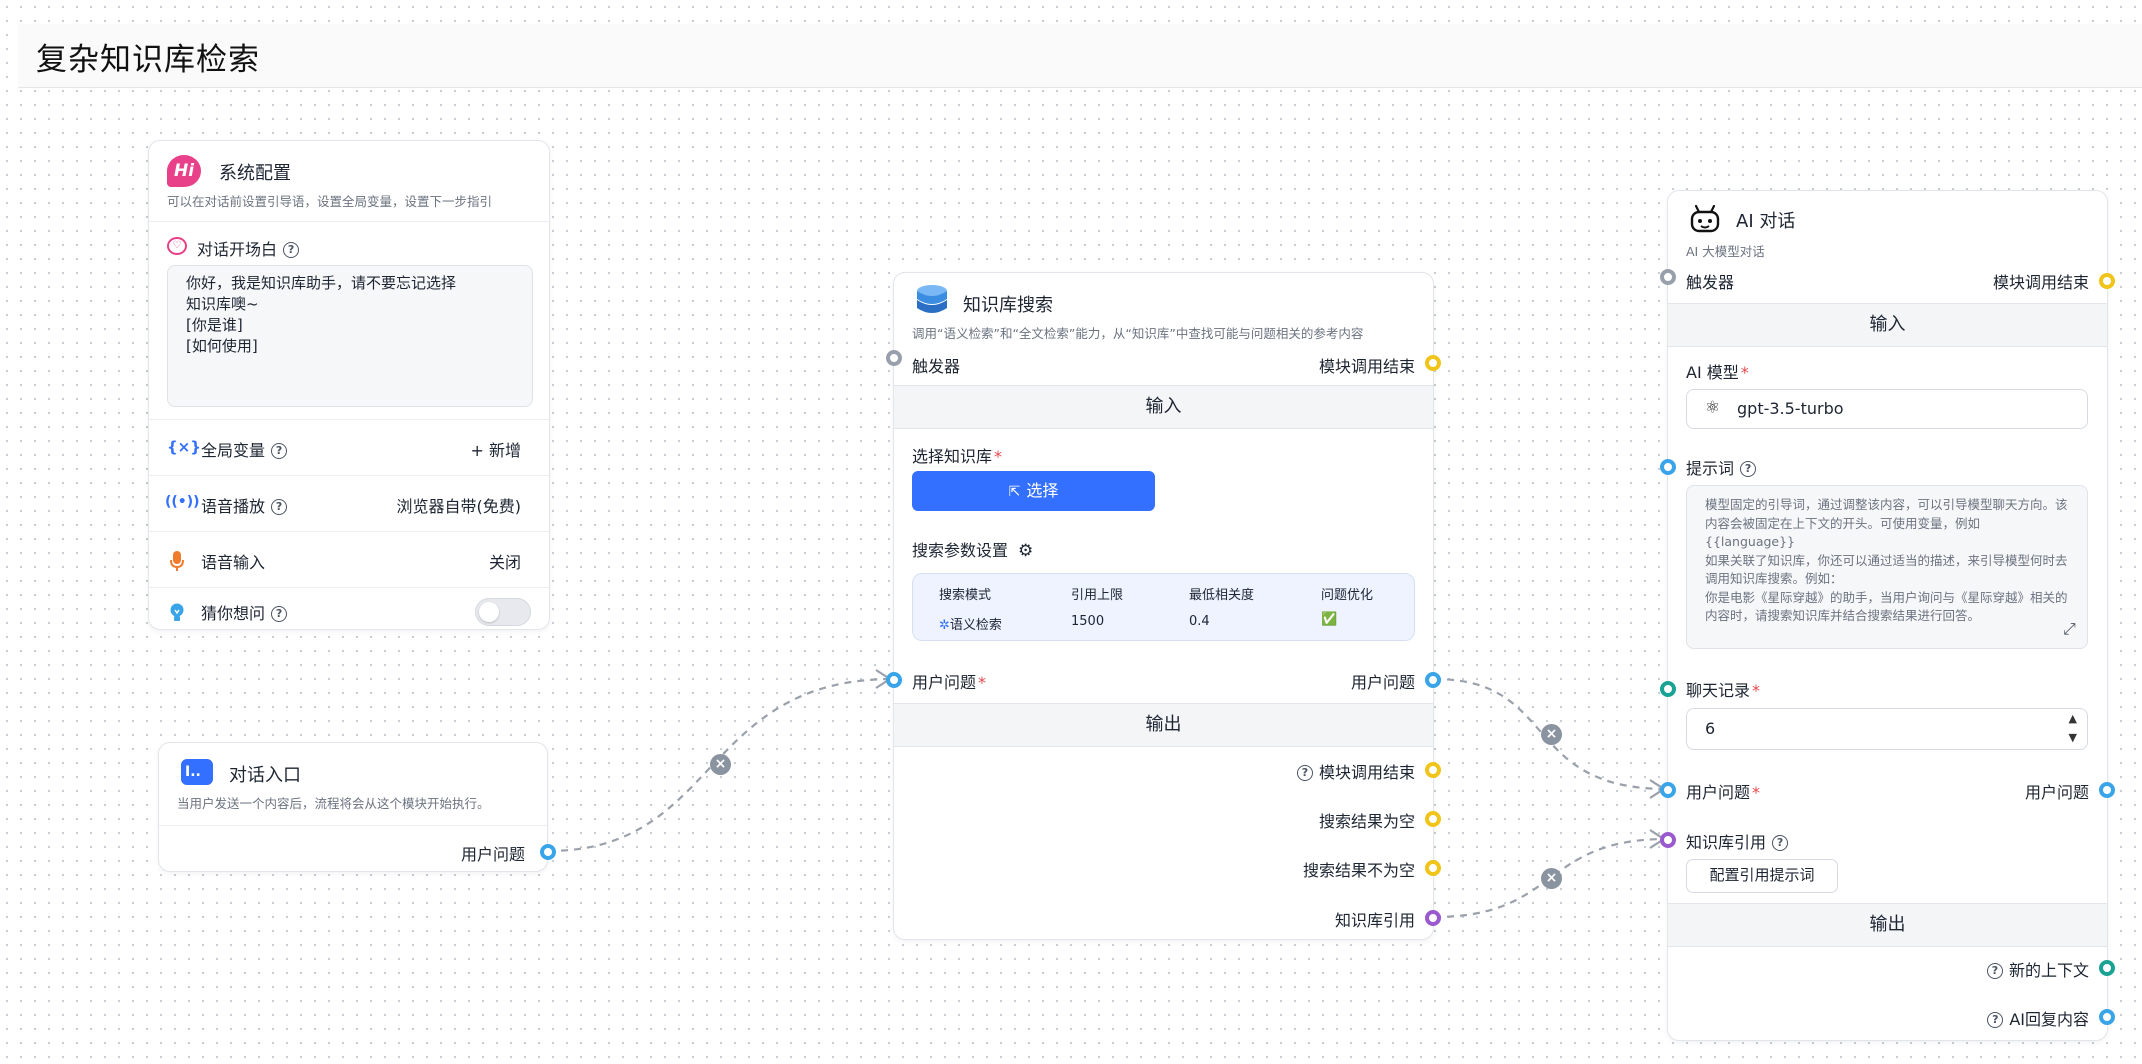 The width and height of the screenshot is (2142, 1064). Describe the element at coordinates (1726, 842) in the screenshot. I see `kb-quote-label-text: 知识库引用` at that location.